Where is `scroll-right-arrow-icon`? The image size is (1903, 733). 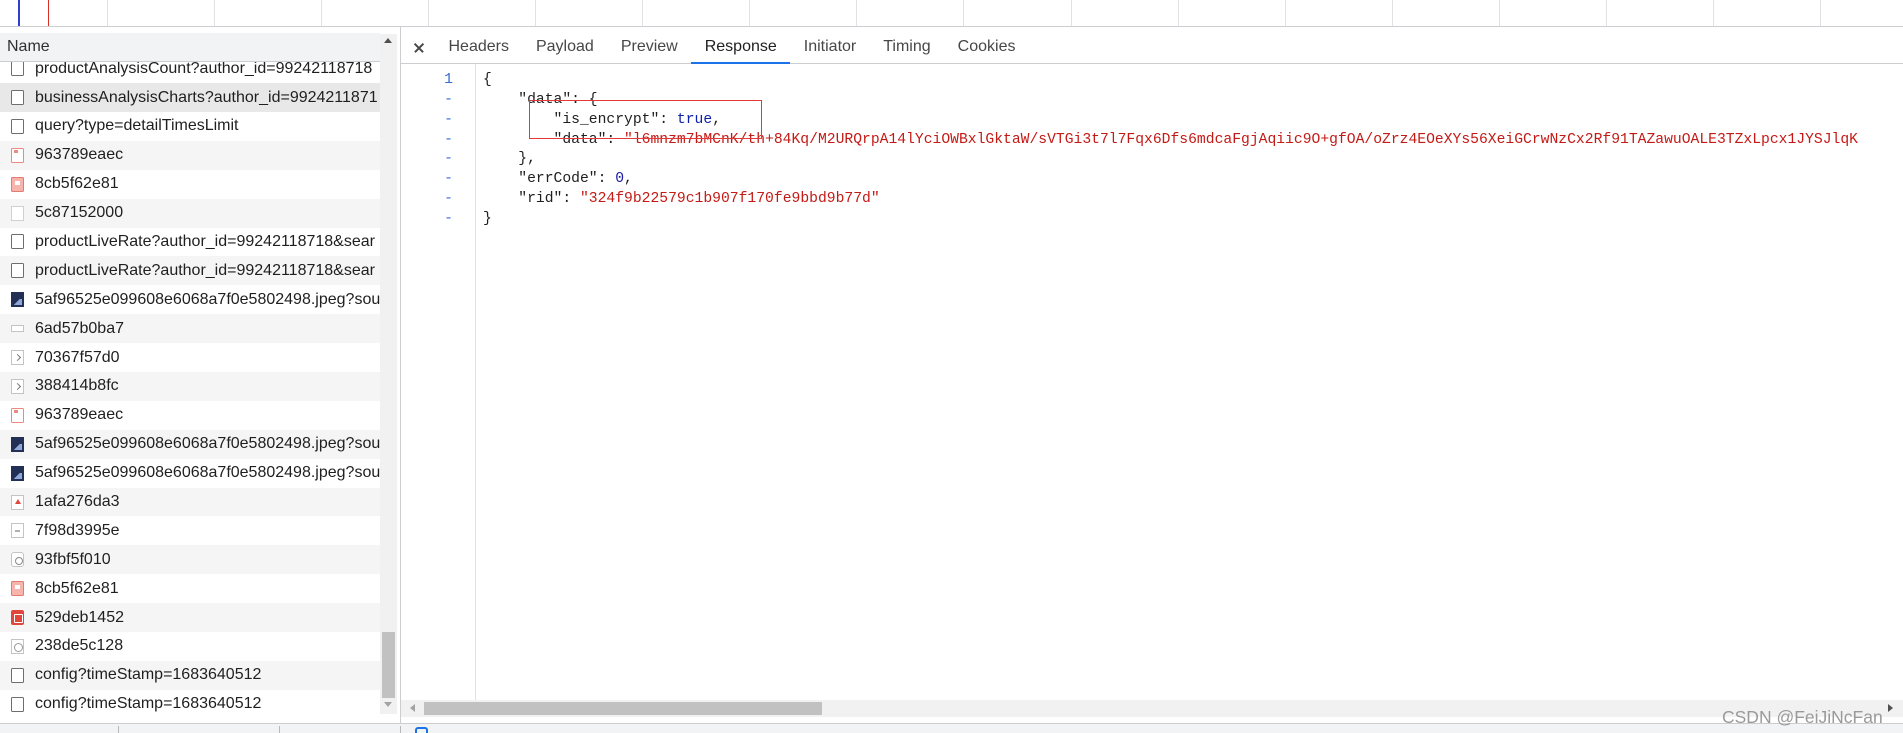
scroll-right-arrow-icon is located at coordinates (1890, 708).